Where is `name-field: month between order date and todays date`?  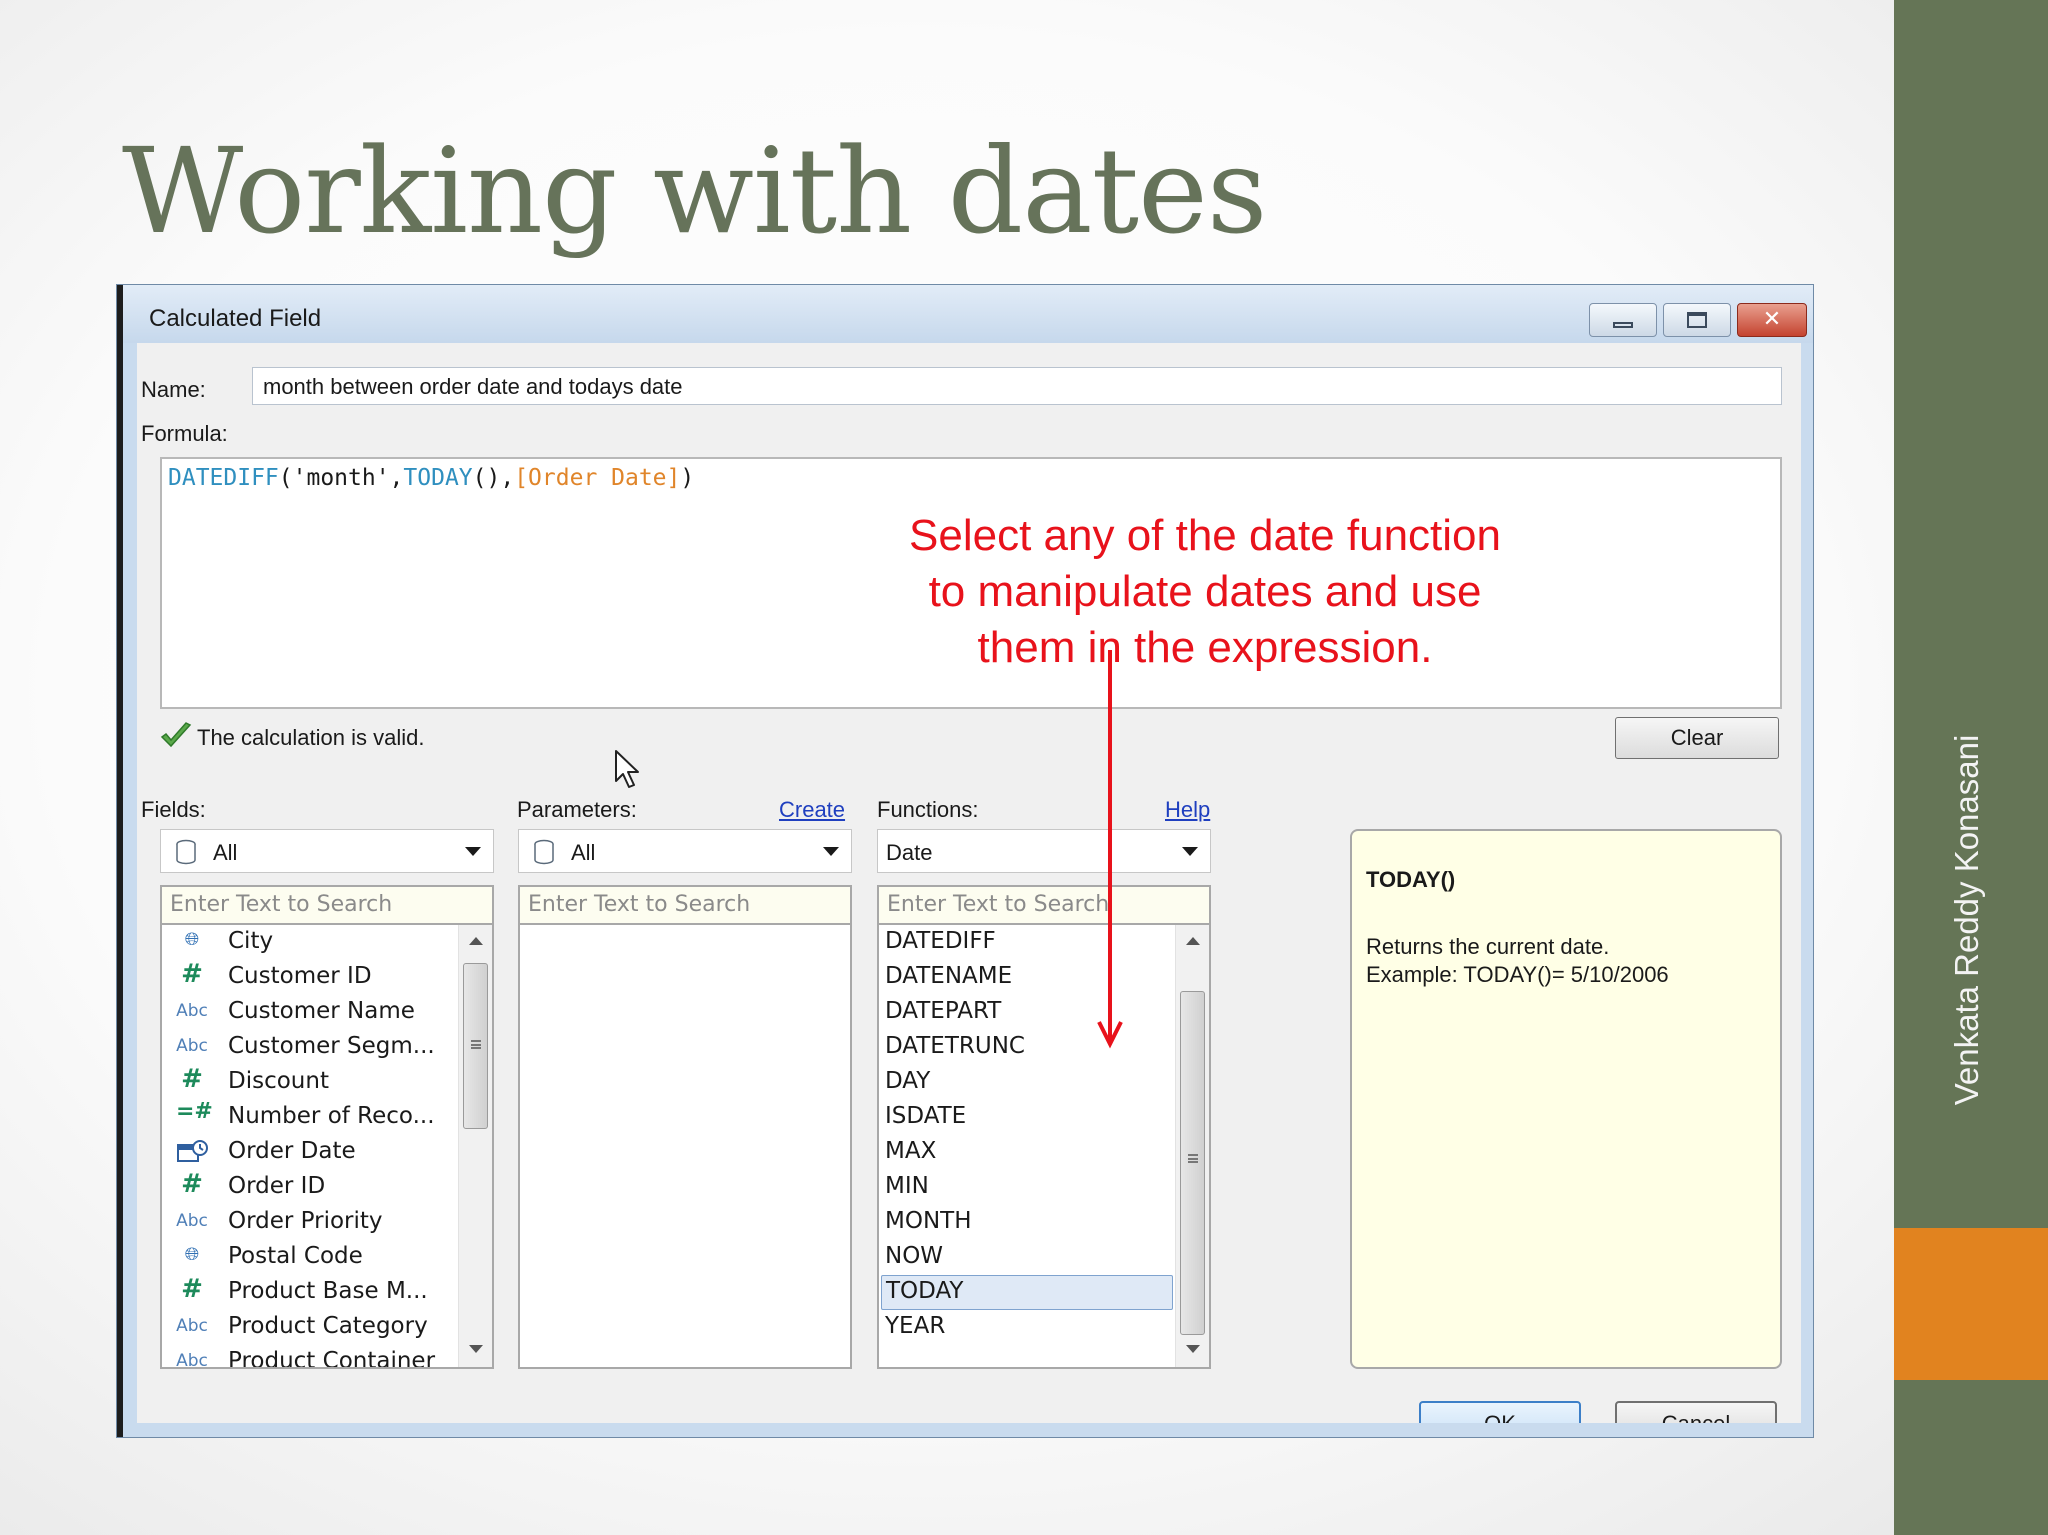
name-field: month between order date and todays date is located at coordinates (1017, 386).